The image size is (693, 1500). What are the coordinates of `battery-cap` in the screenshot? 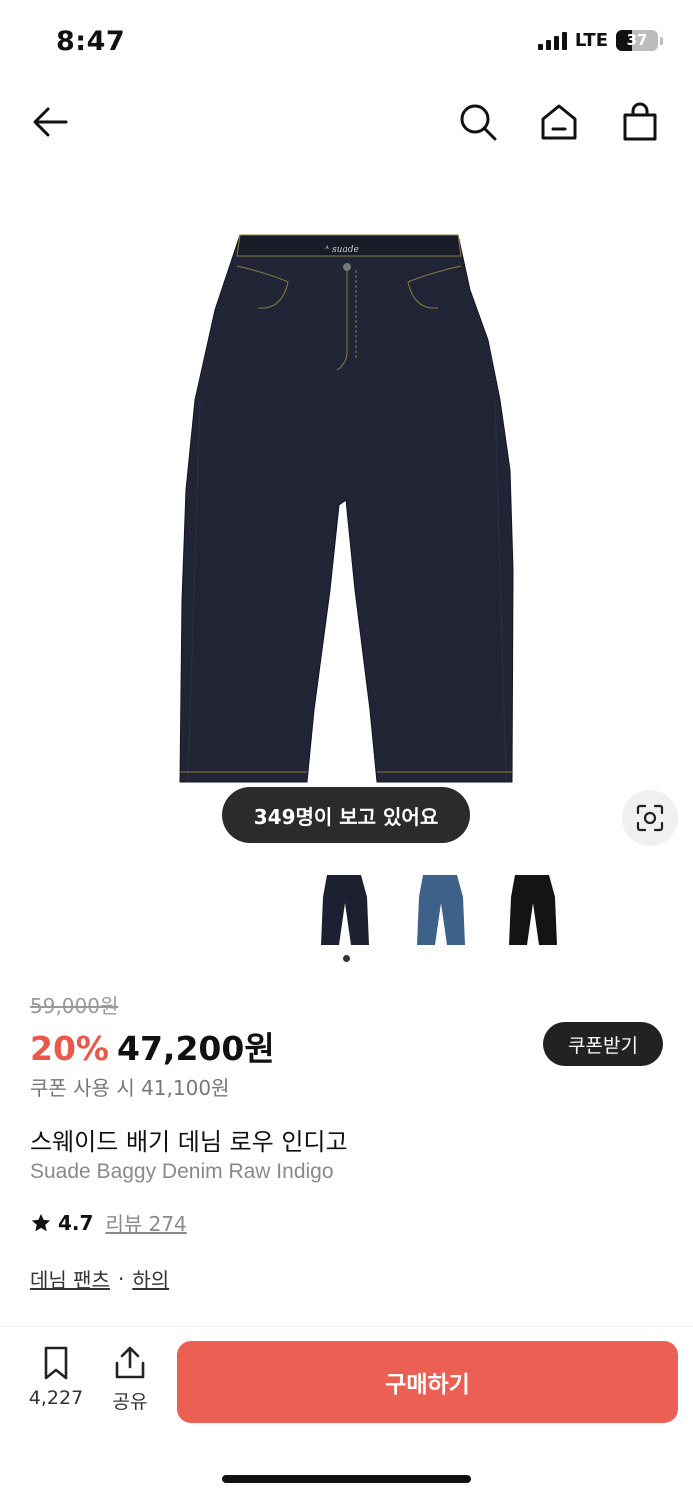 It's located at (661, 40).